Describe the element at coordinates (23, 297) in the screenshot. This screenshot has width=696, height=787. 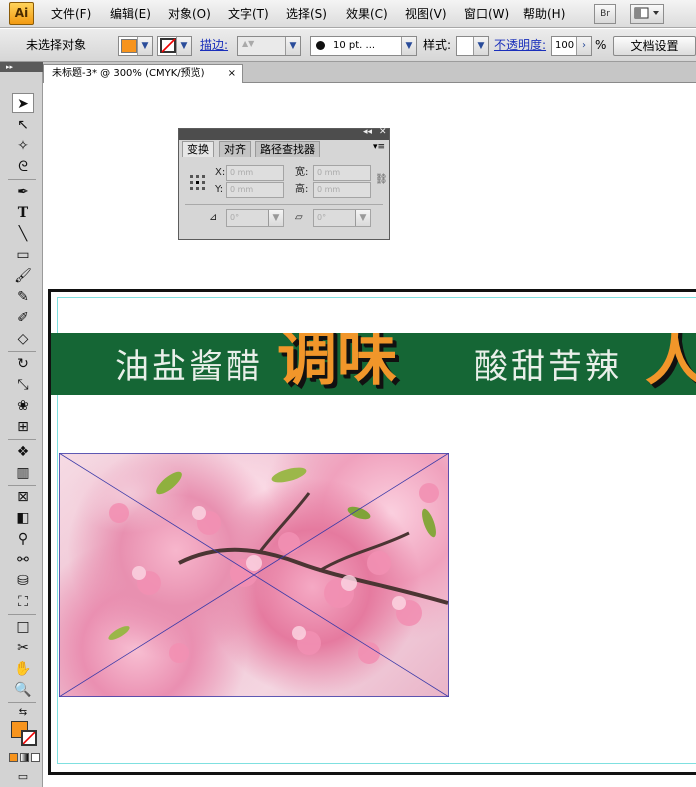
I see `pencil-tool-icon: ✎` at that location.